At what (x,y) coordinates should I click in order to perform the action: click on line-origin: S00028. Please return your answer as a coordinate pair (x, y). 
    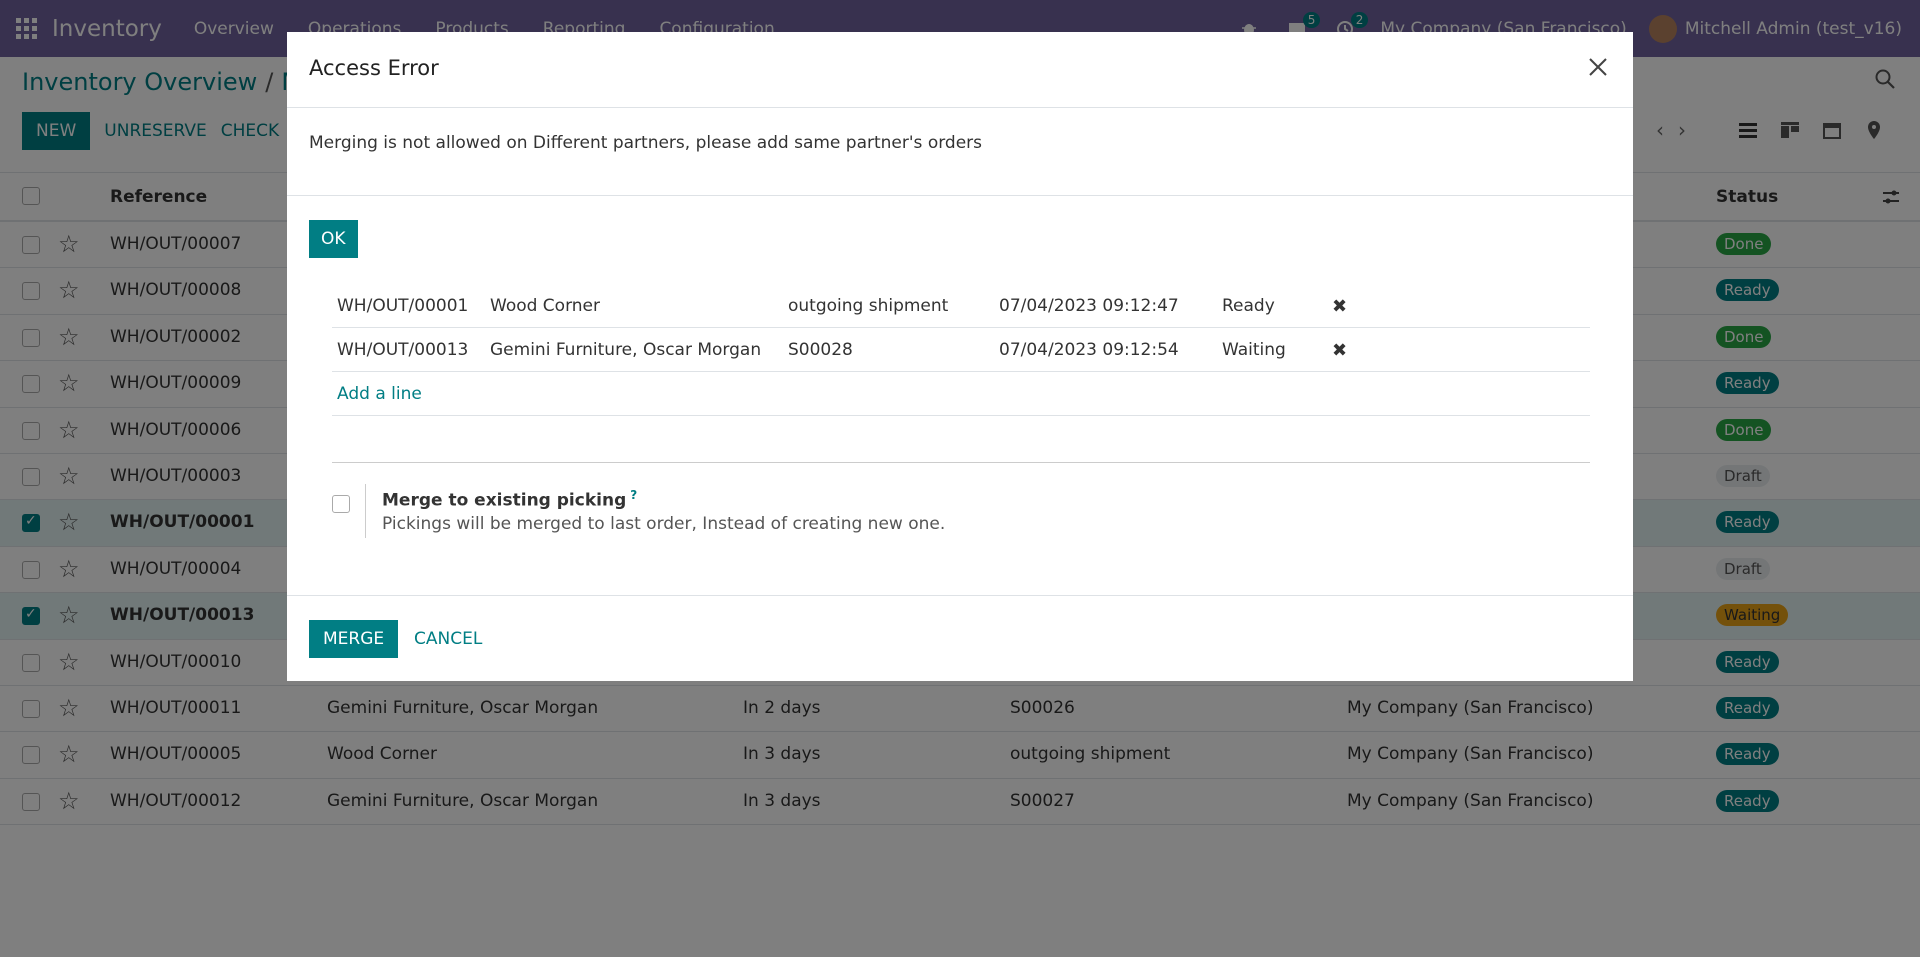
    Looking at the image, I should click on (820, 350).